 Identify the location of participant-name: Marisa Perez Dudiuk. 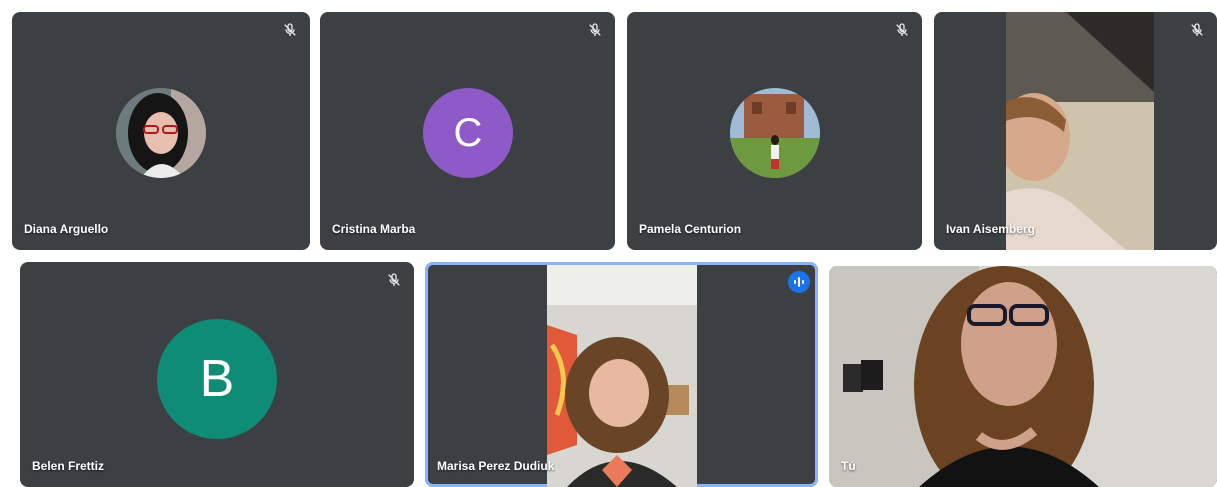
(496, 466).